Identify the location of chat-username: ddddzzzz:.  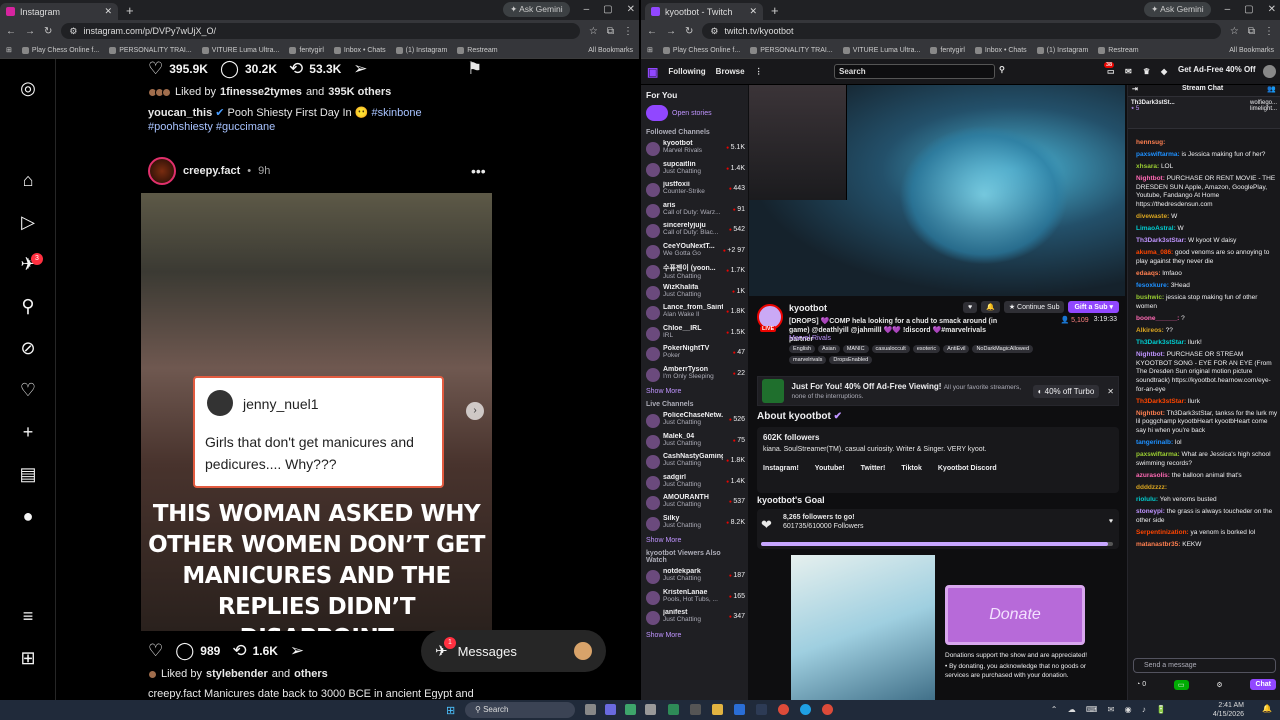
(1151, 487).